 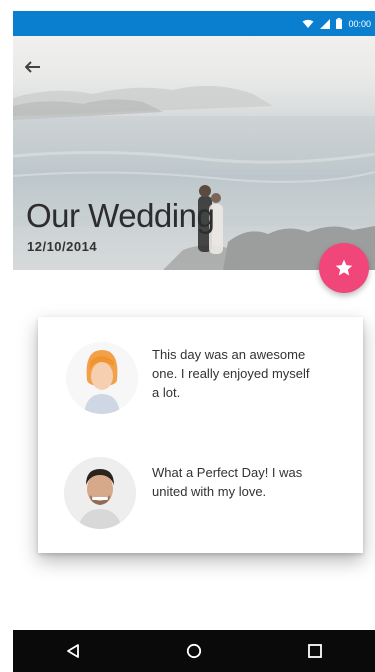 I want to click on home-circle-icon, so click(x=194, y=651).